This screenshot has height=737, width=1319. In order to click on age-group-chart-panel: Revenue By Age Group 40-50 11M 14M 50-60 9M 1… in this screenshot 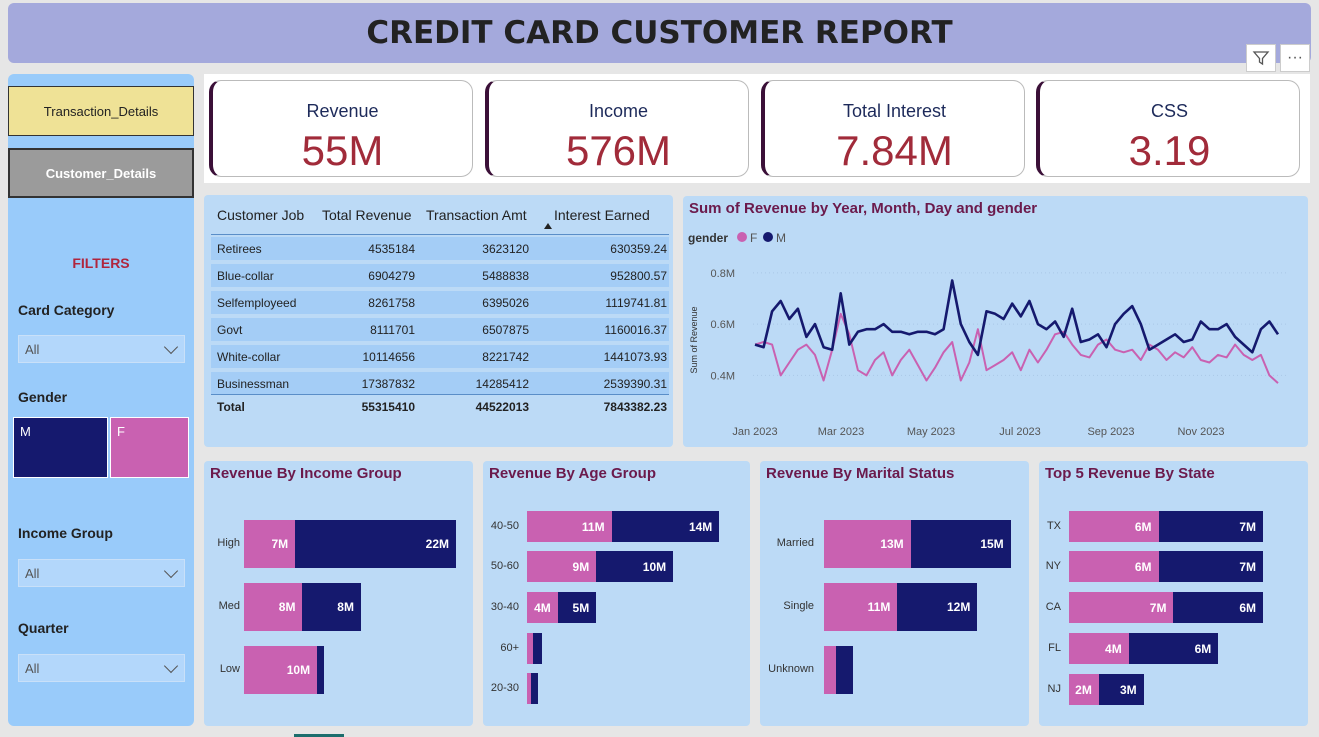, I will do `click(616, 593)`.